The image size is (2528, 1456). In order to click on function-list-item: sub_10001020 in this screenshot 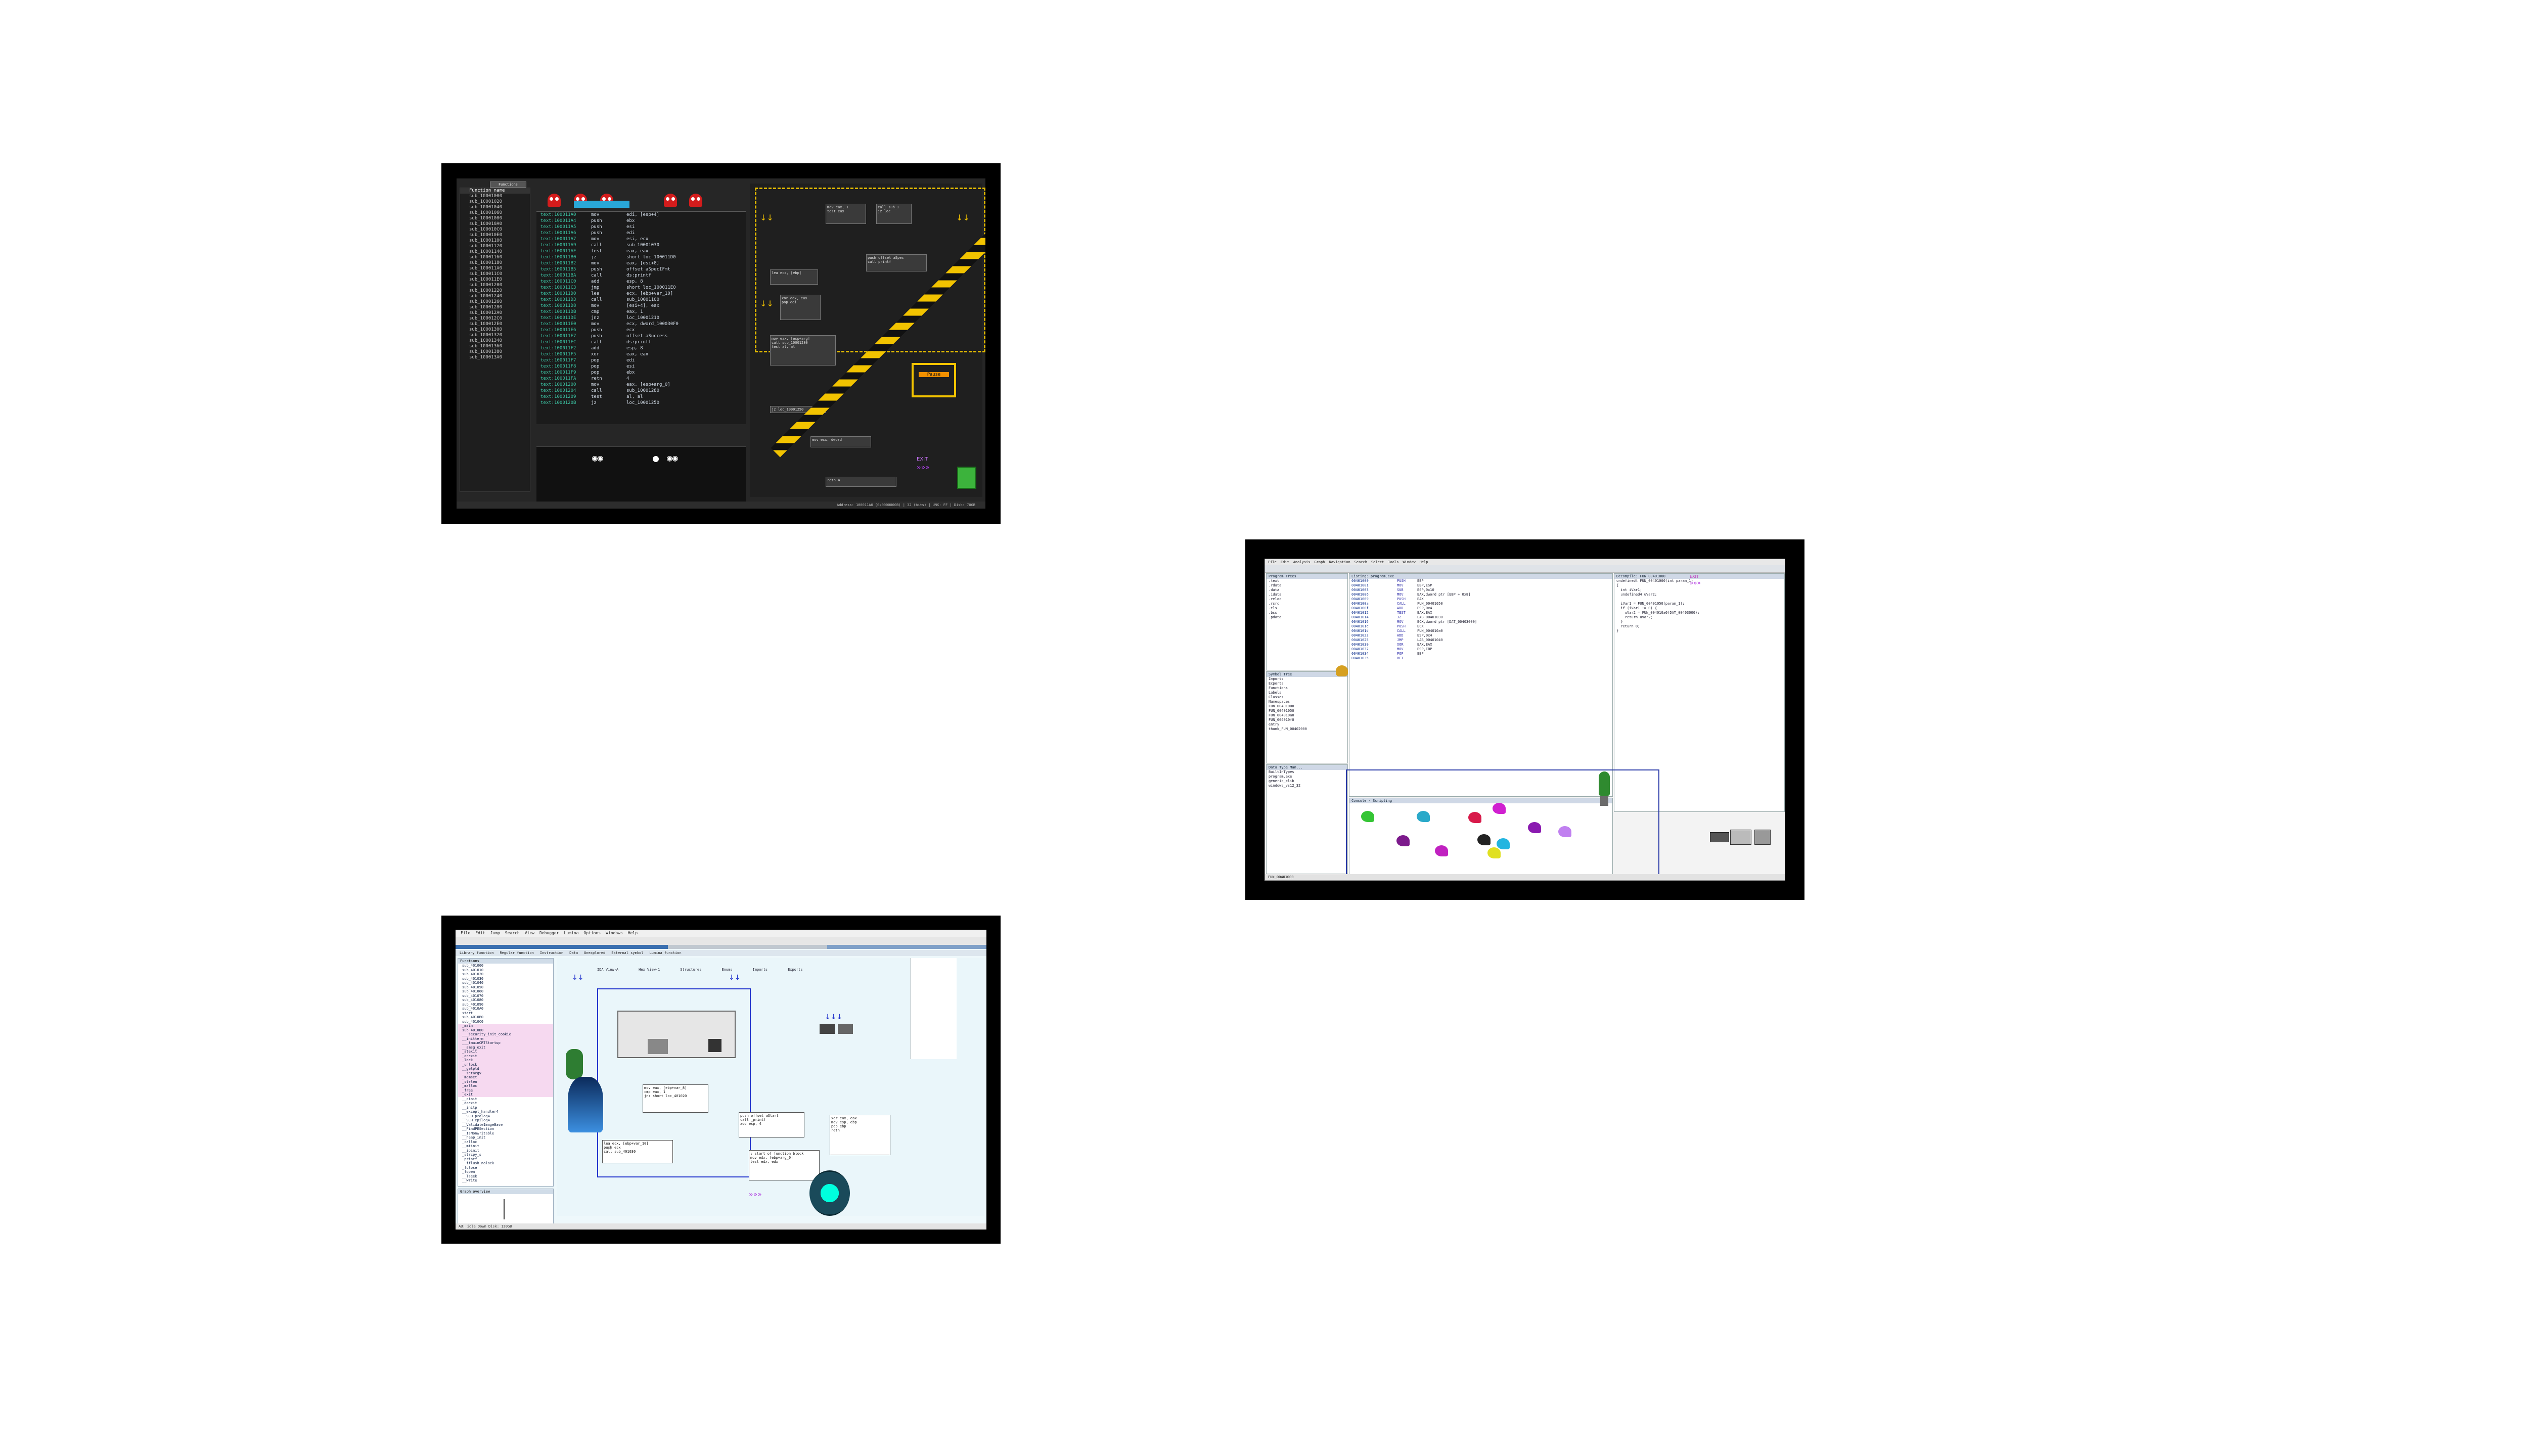, I will do `click(495, 202)`.